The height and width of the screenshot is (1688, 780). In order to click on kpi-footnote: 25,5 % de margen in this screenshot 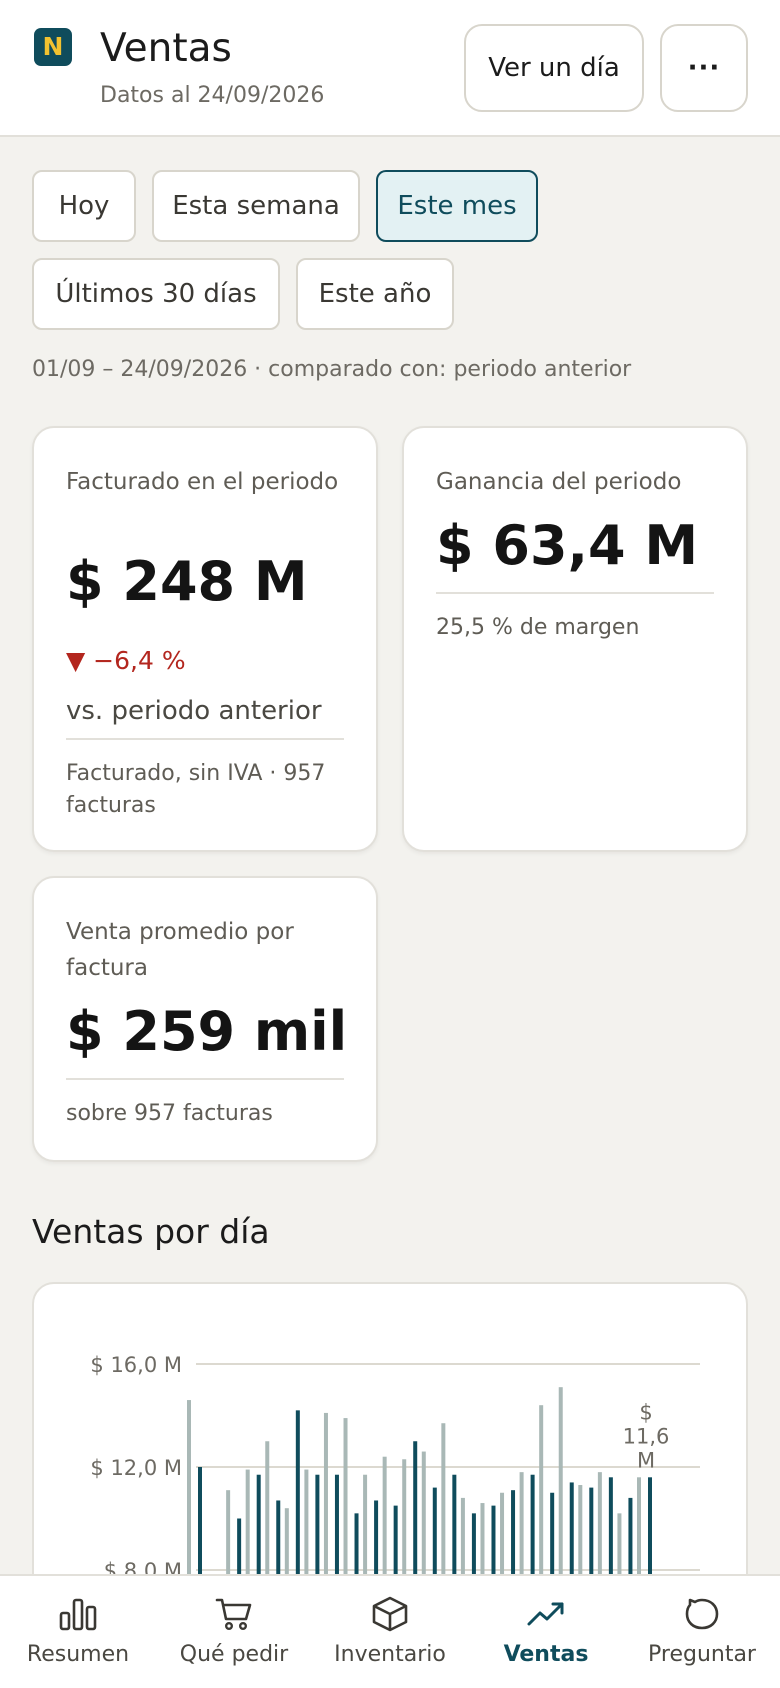, I will do `click(538, 627)`.